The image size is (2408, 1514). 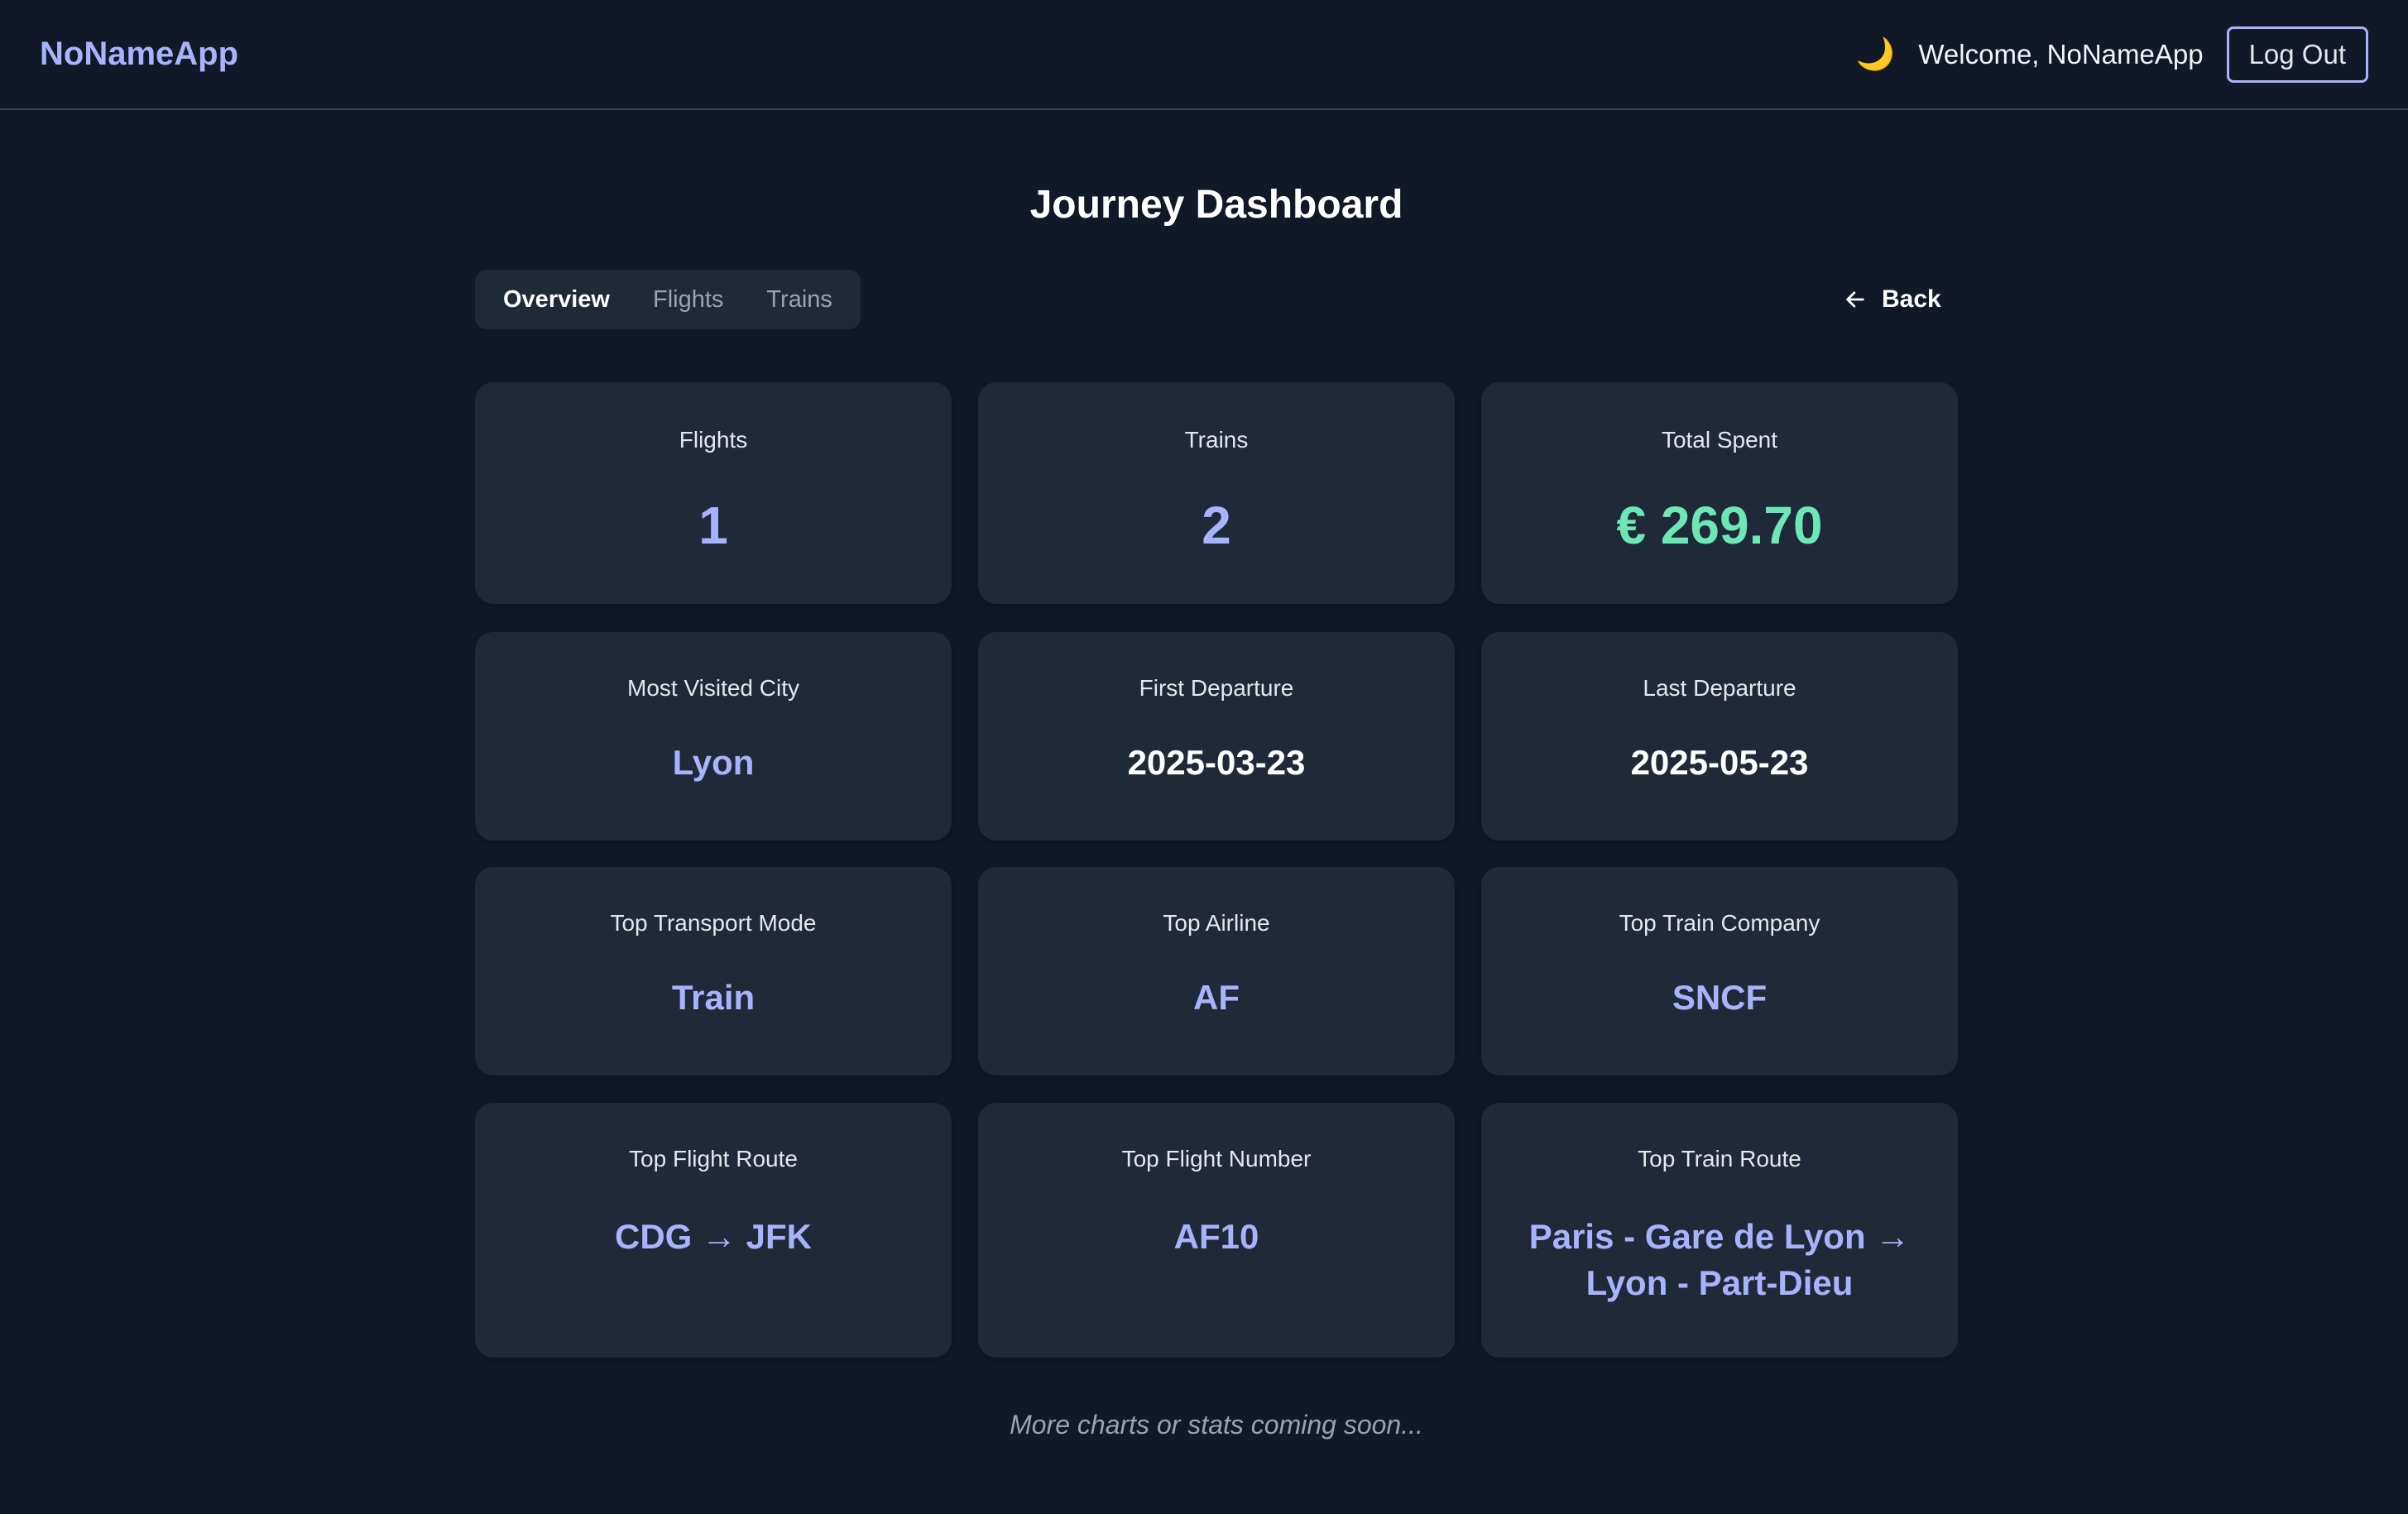 I want to click on stat-card-top-transport-mode: Top Transport Mode Train, so click(x=713, y=971).